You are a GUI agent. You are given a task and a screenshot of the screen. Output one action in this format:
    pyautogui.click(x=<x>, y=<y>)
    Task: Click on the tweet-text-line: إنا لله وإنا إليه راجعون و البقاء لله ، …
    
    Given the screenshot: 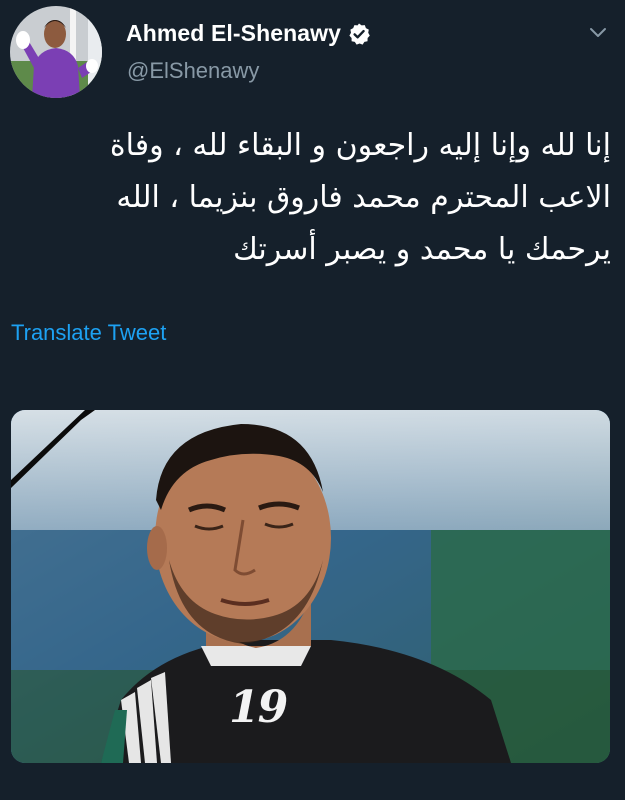 What is the action you would take?
    pyautogui.click(x=360, y=145)
    